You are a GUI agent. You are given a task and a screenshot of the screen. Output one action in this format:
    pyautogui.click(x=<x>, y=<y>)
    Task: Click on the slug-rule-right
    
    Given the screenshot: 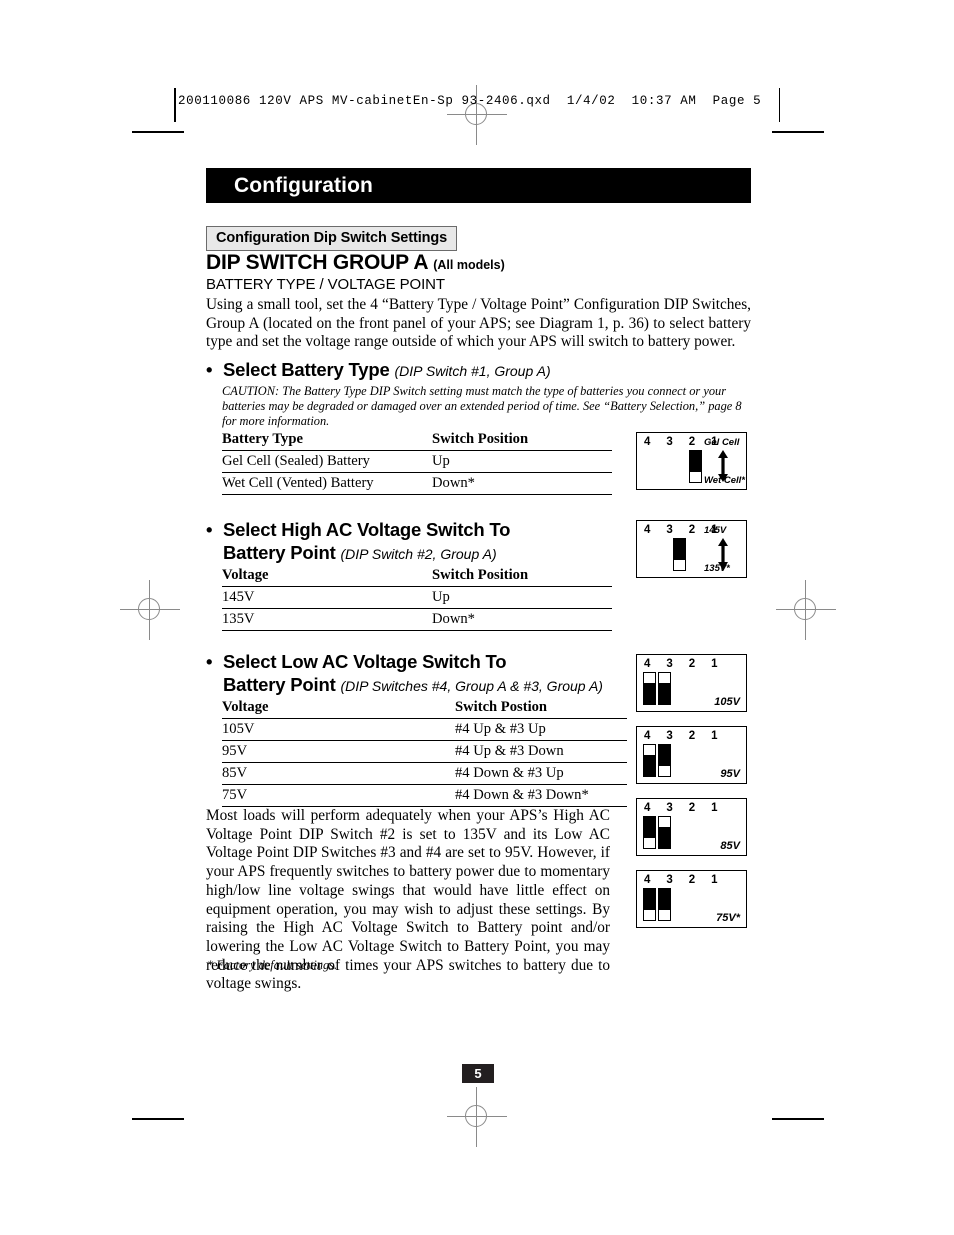 What is the action you would take?
    pyautogui.click(x=779, y=105)
    